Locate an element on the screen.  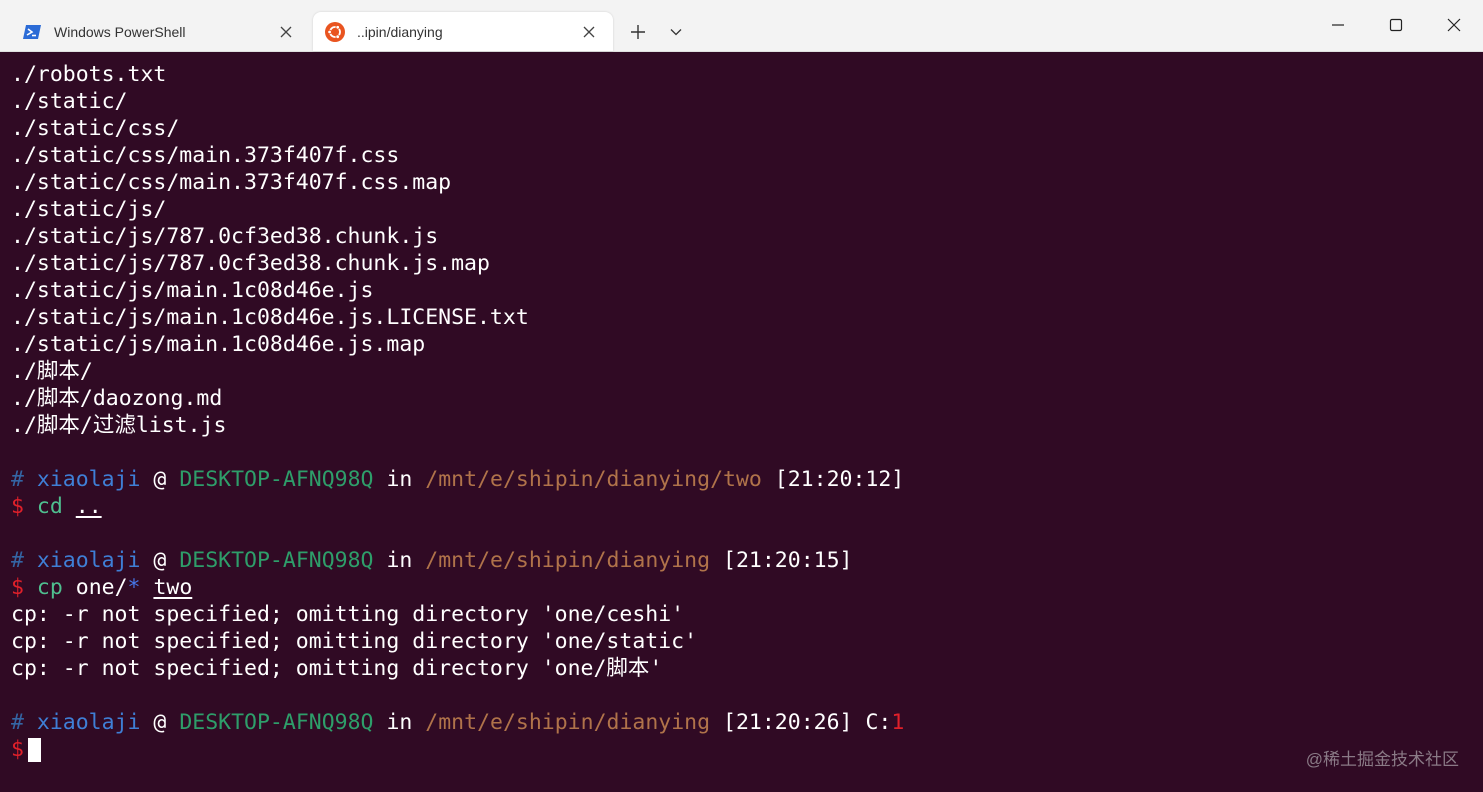
output-line: ./static/css/main.373f407f.css is located at coordinates (205, 155).